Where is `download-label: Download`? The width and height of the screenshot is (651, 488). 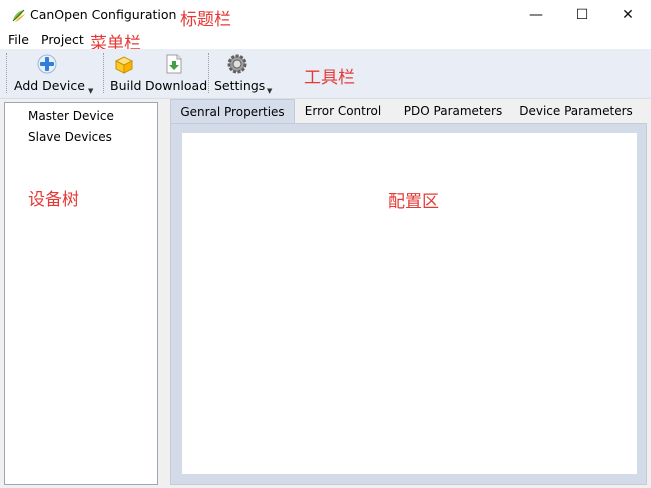 download-label: Download is located at coordinates (176, 85).